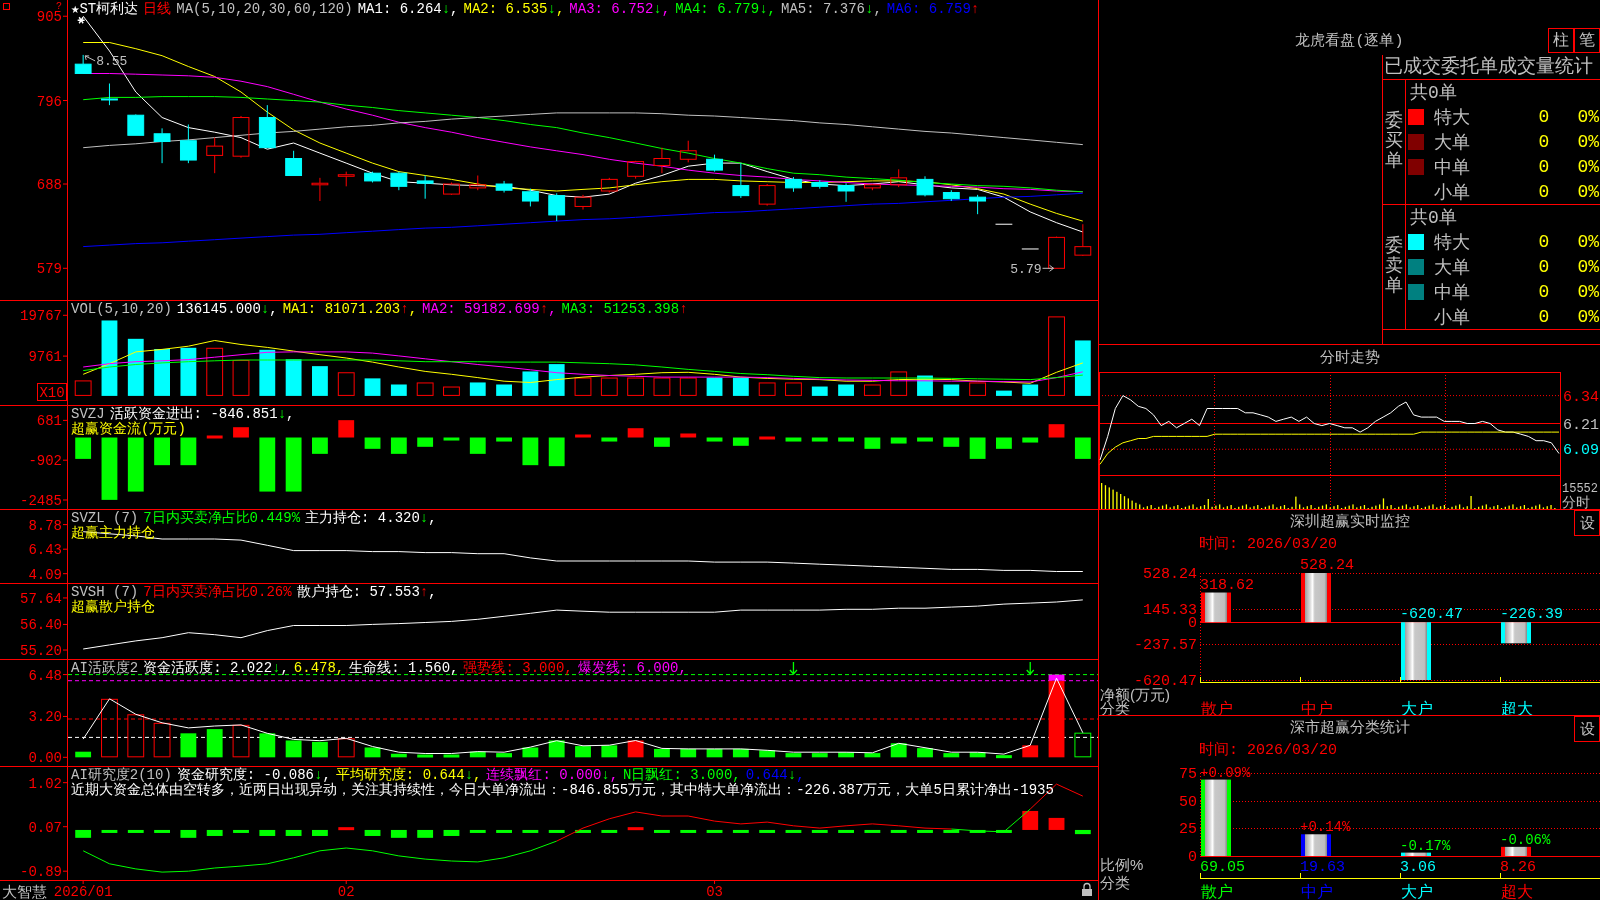 The height and width of the screenshot is (900, 1600). I want to click on indicator-label: 连续飘红: 0.000↓,, so click(552, 775).